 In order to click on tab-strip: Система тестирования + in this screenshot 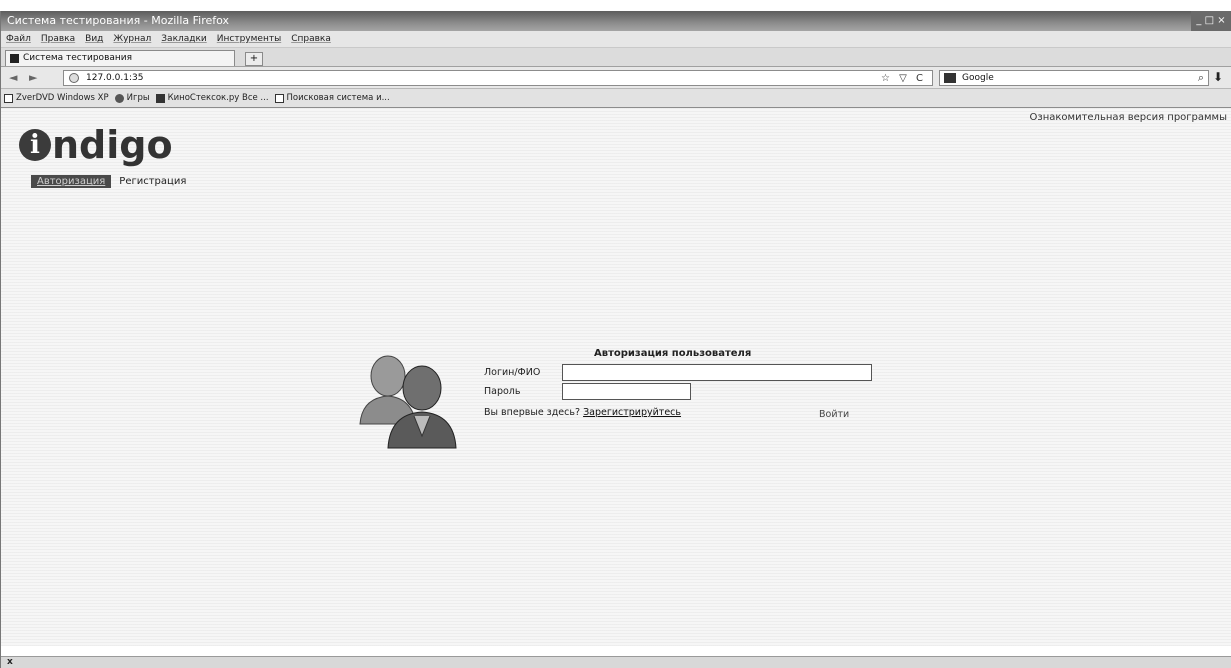, I will do `click(616, 57)`.